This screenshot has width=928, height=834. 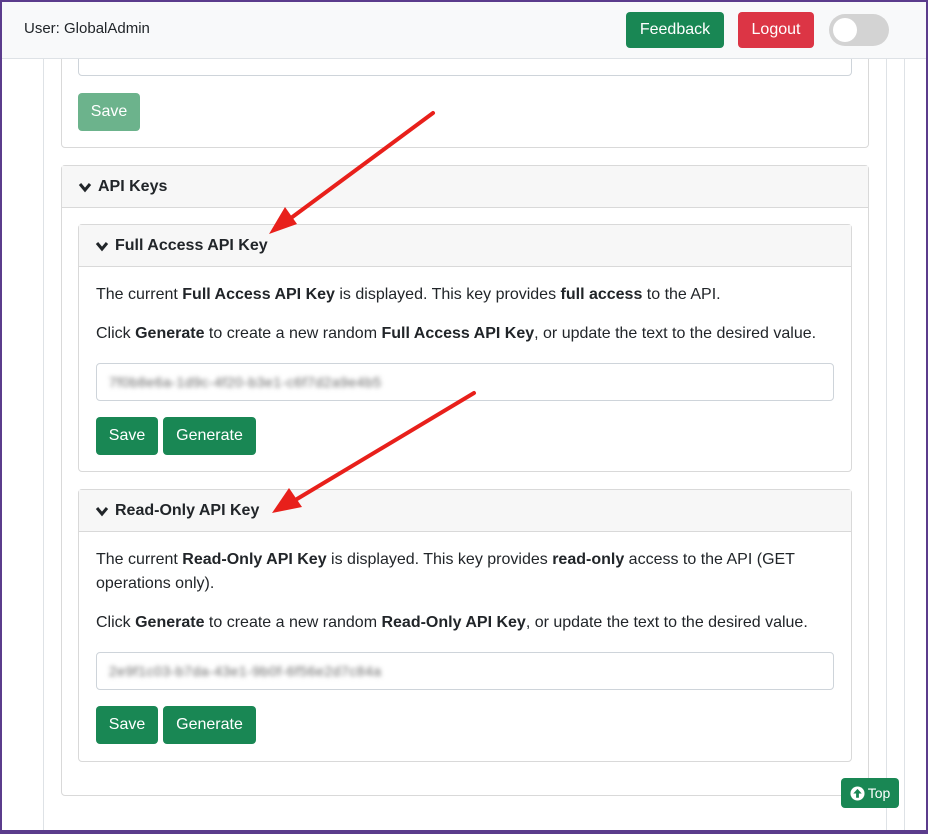 I want to click on full-access-header: Full Access API Key, so click(x=465, y=246).